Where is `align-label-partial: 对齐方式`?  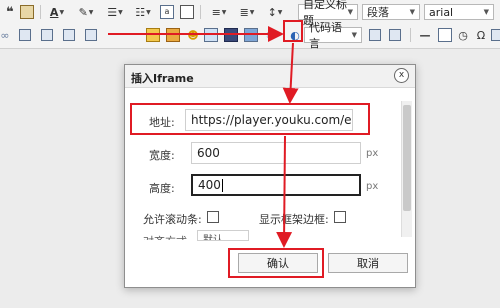
align-label-partial: 对齐方式 is located at coordinates (165, 236).